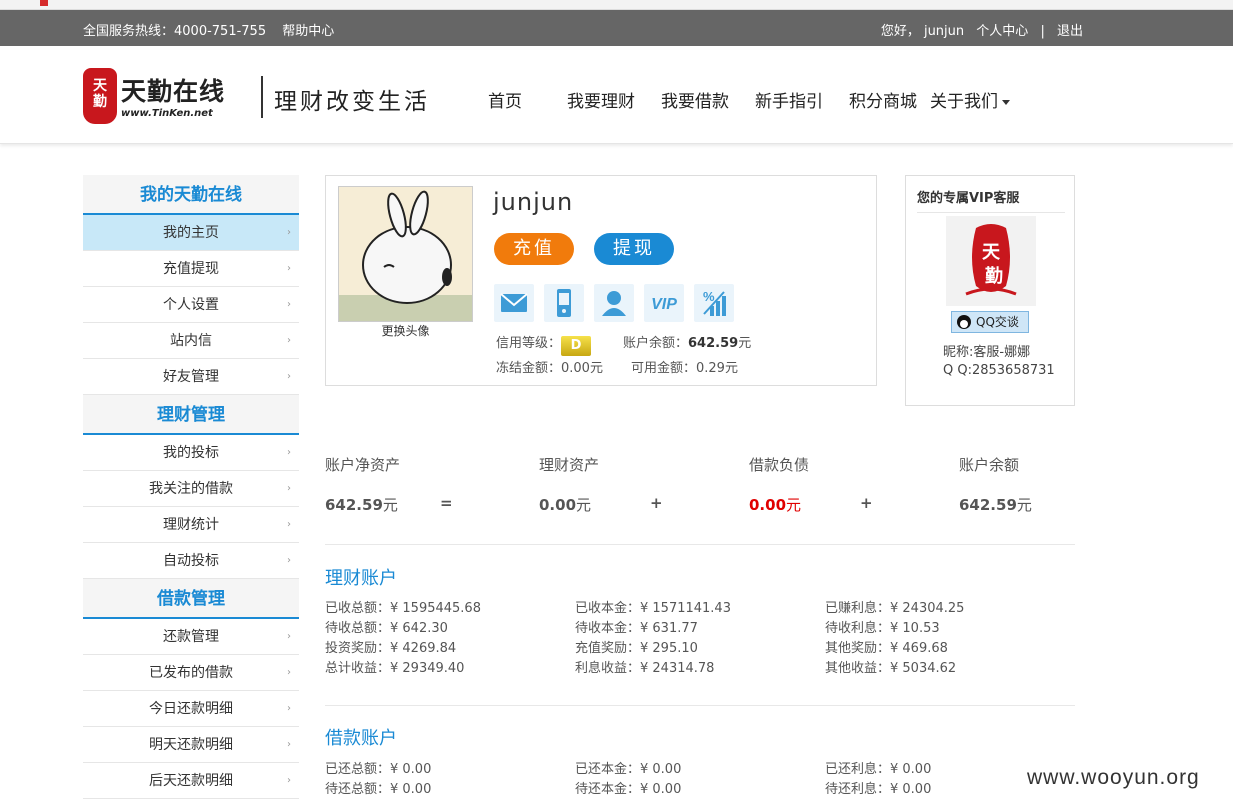  Describe the element at coordinates (964, 322) in the screenshot. I see `qq-penguin-icon` at that location.